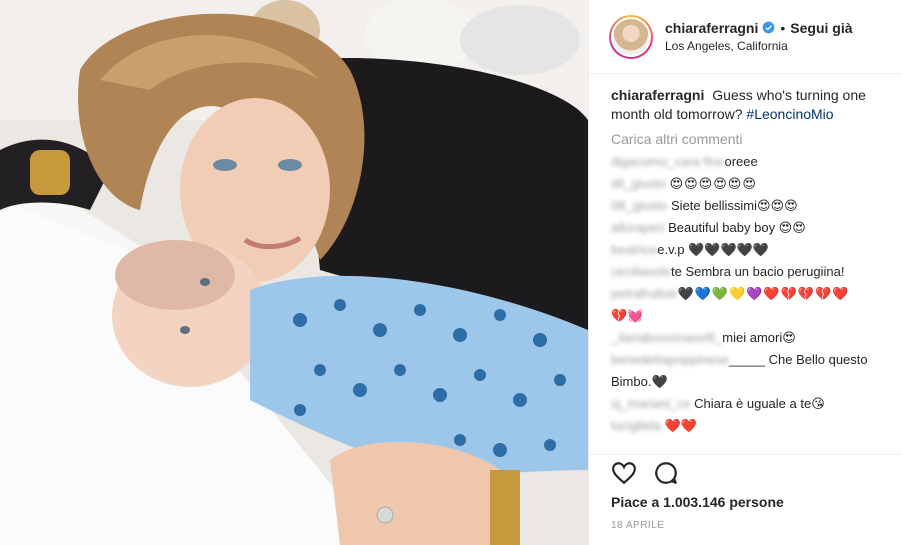 This screenshot has width=902, height=545. Describe the element at coordinates (639, 381) in the screenshot. I see `comment-text: Bimbo.🖤` at that location.